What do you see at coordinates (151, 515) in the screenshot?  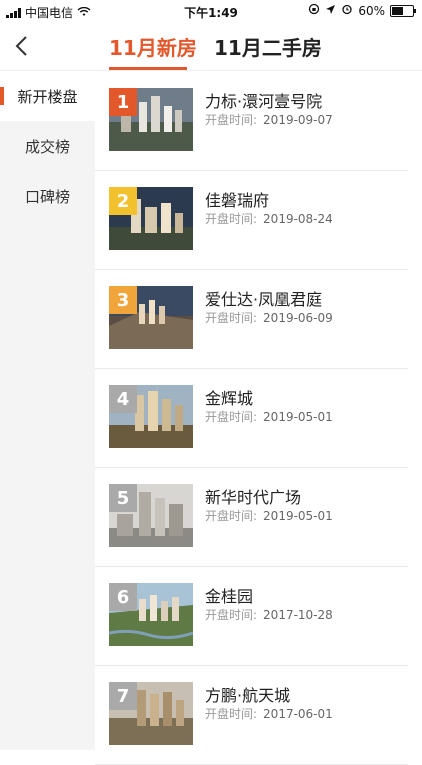 I see `property-thumbnail: 5` at bounding box center [151, 515].